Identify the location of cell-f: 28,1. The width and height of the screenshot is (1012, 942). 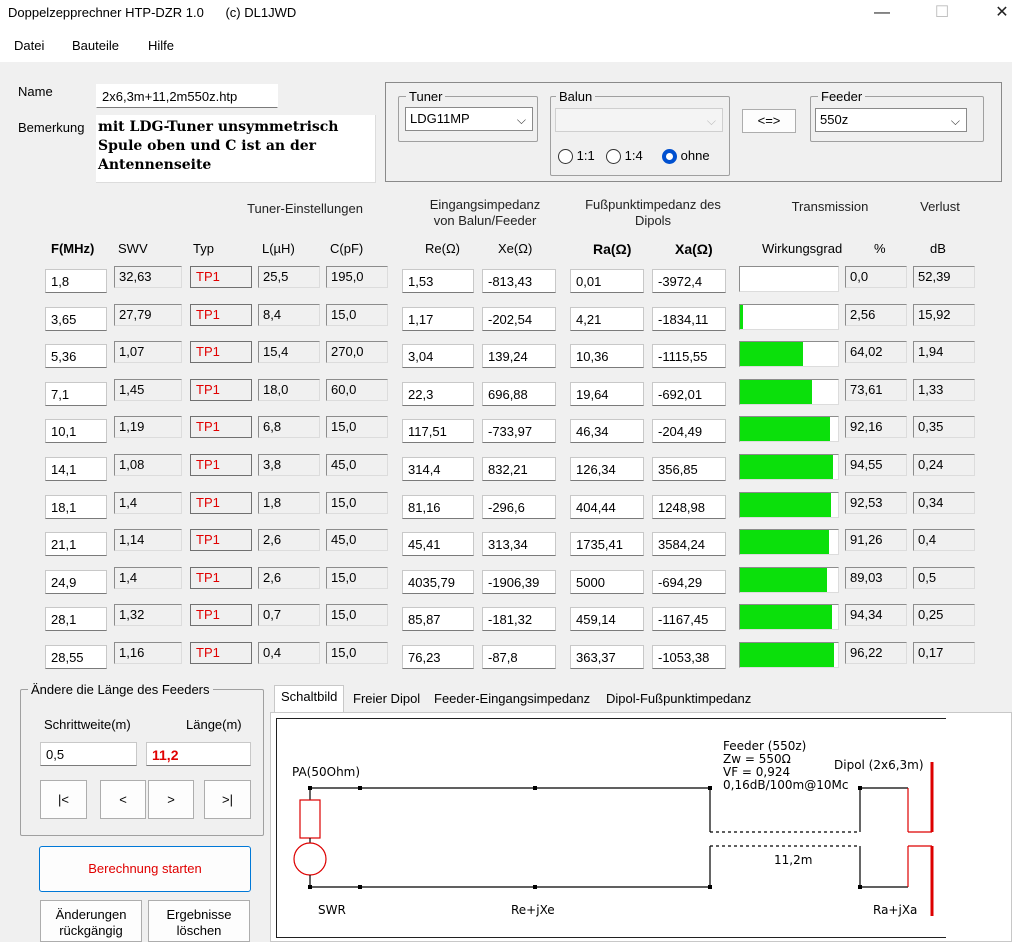
(76, 619).